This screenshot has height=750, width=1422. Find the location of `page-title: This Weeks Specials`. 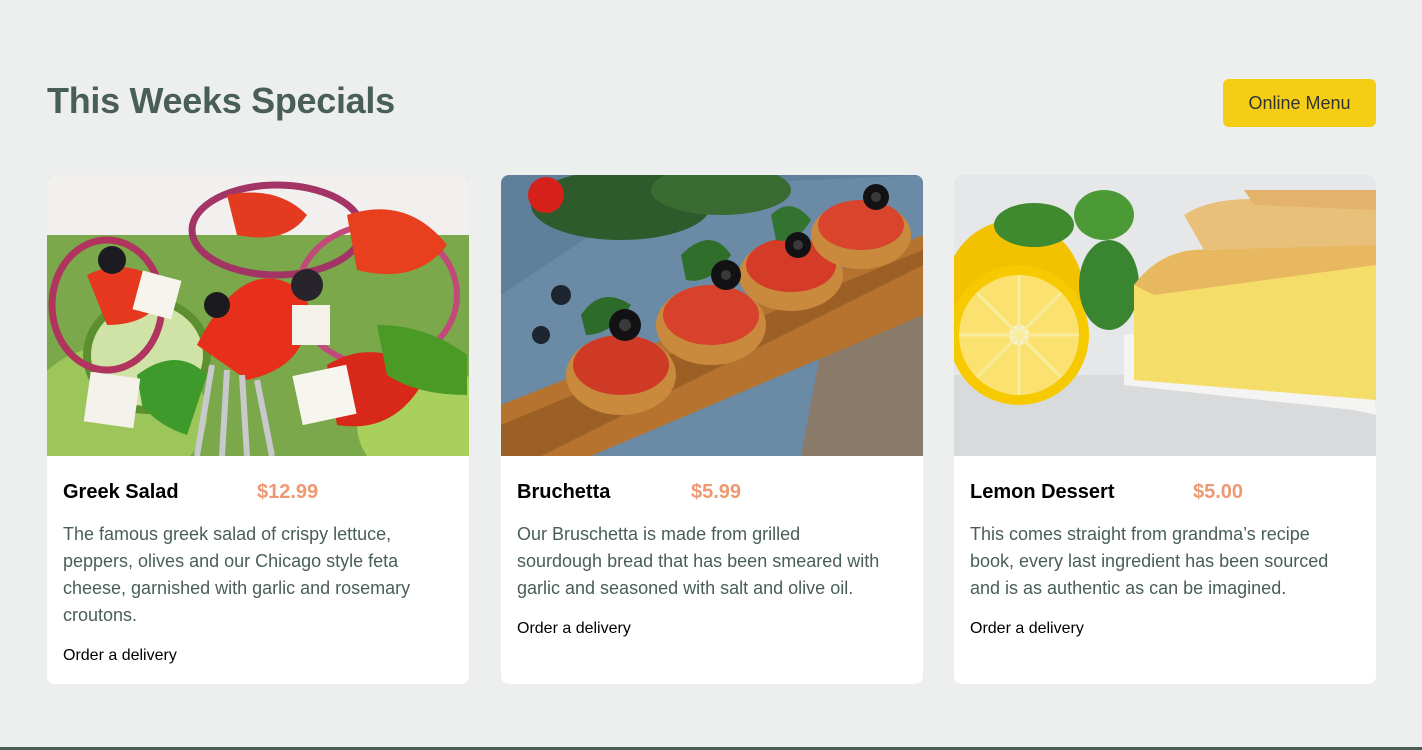

page-title: This Weeks Specials is located at coordinates (221, 100).